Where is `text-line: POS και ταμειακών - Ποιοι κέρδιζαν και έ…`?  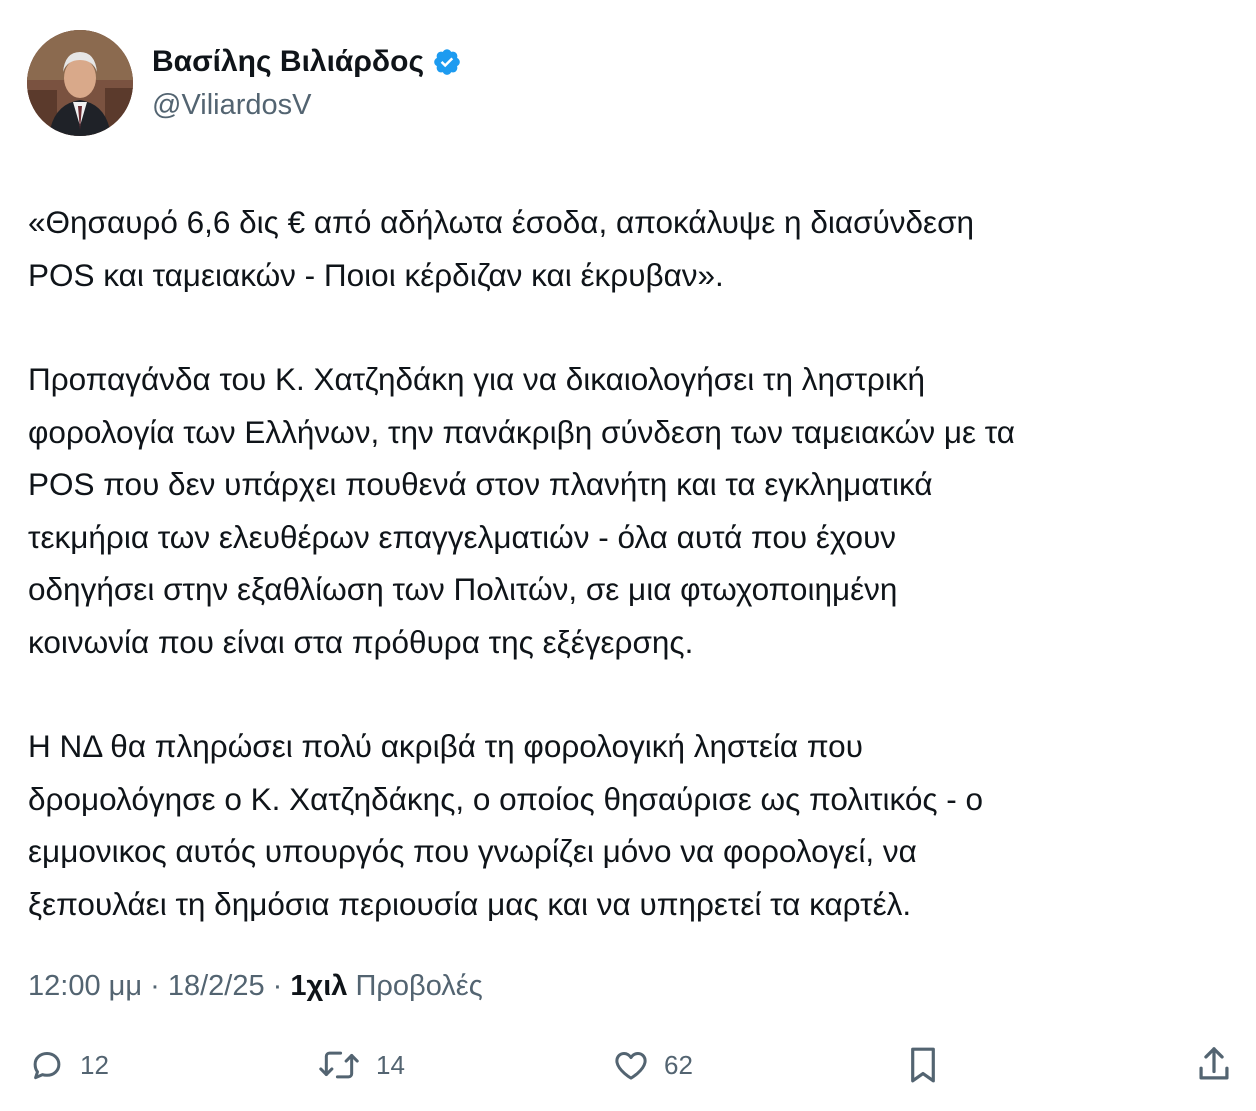 text-line: POS και ταμειακών - Ποιοι κέρδιζαν και έ… is located at coordinates (376, 274).